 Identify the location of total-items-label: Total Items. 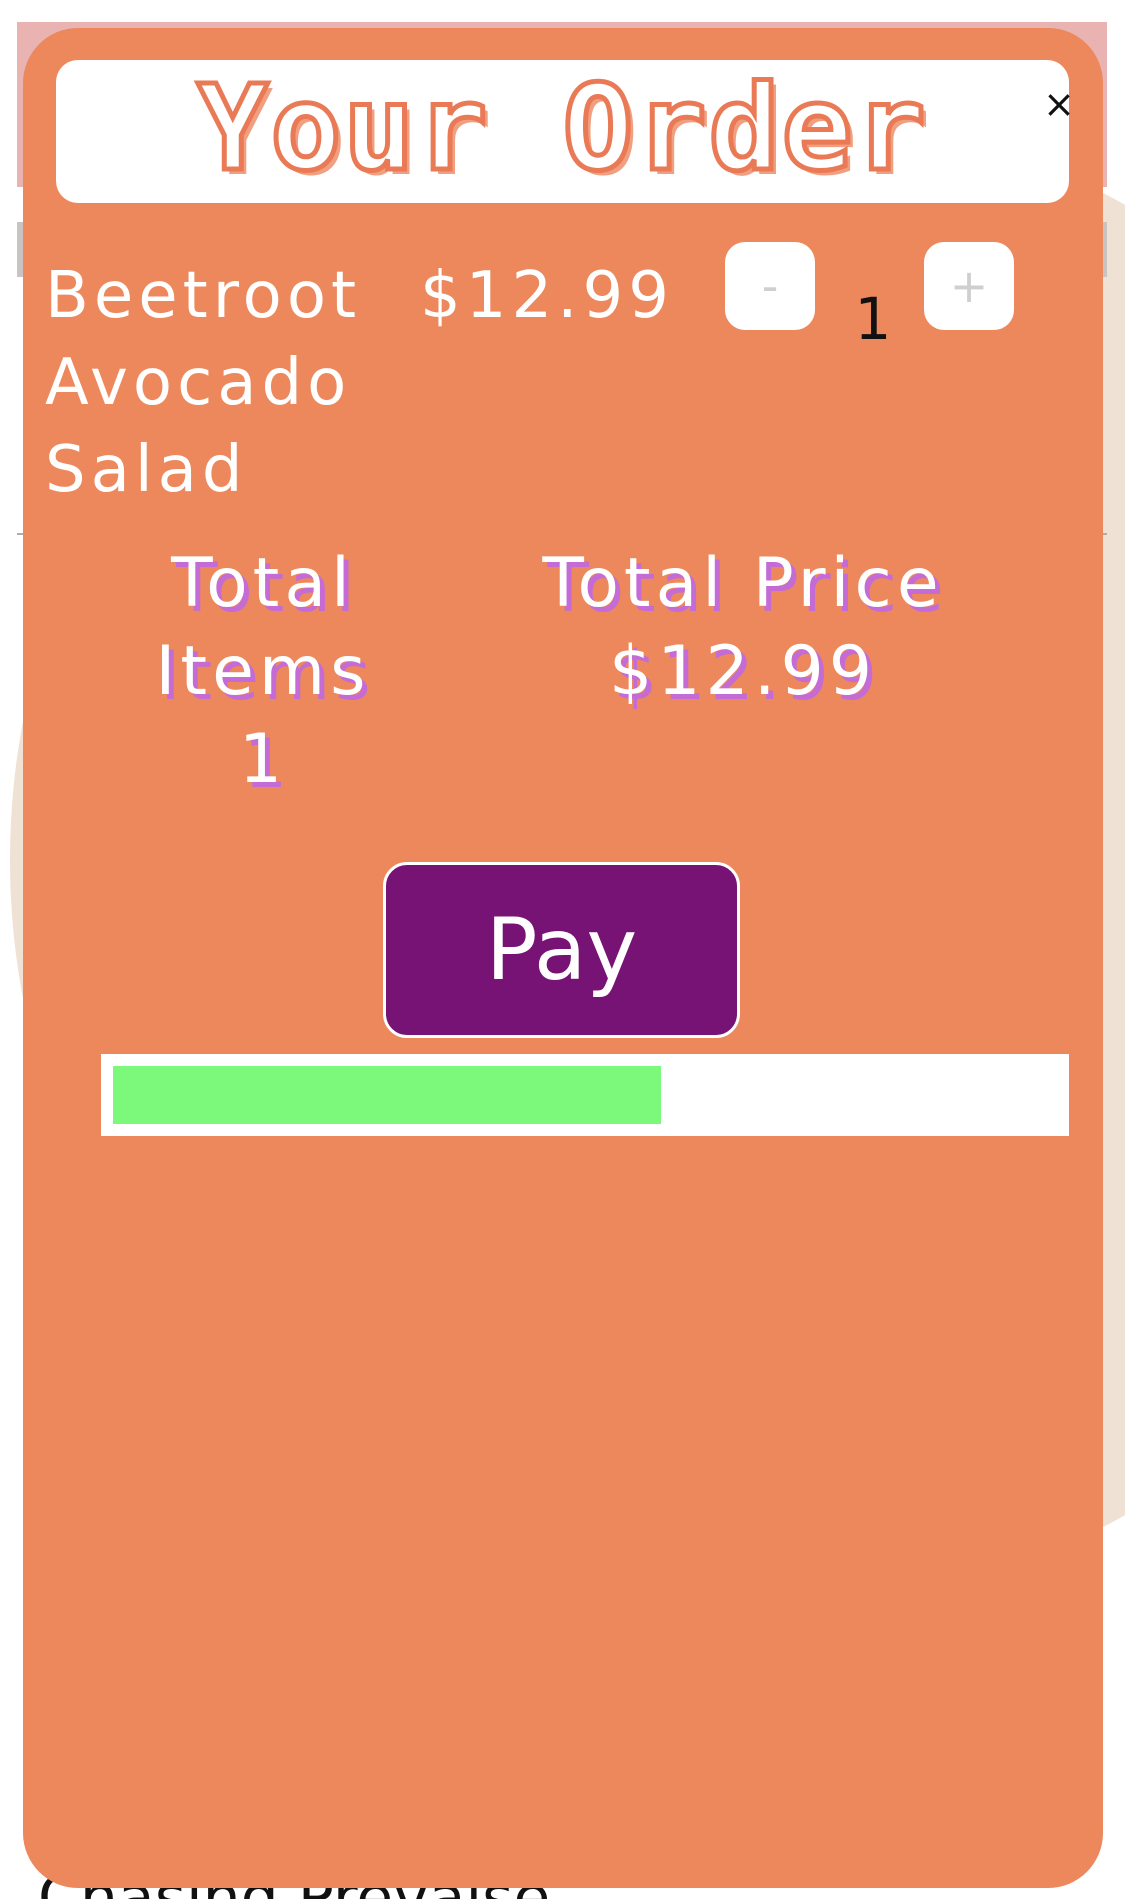
(263, 627).